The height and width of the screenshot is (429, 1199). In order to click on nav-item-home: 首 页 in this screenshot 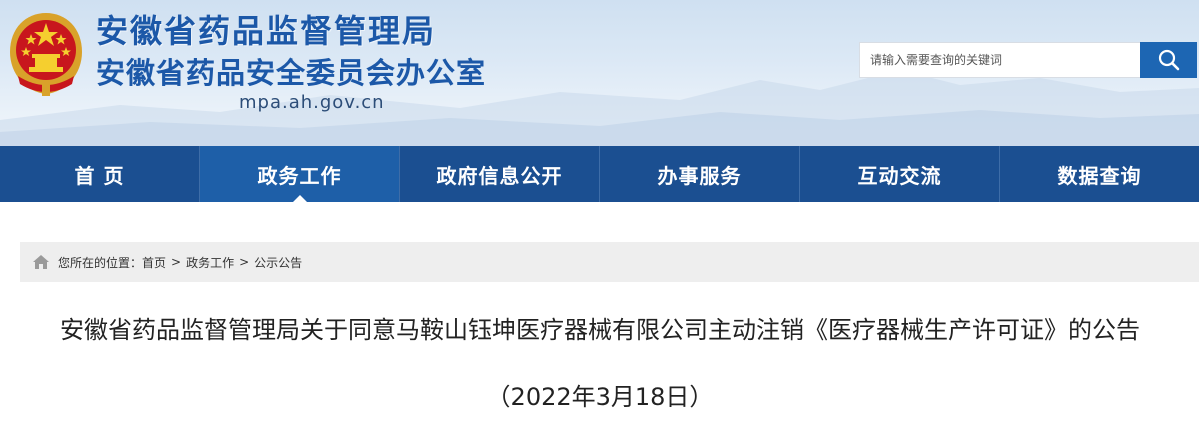, I will do `click(100, 174)`.